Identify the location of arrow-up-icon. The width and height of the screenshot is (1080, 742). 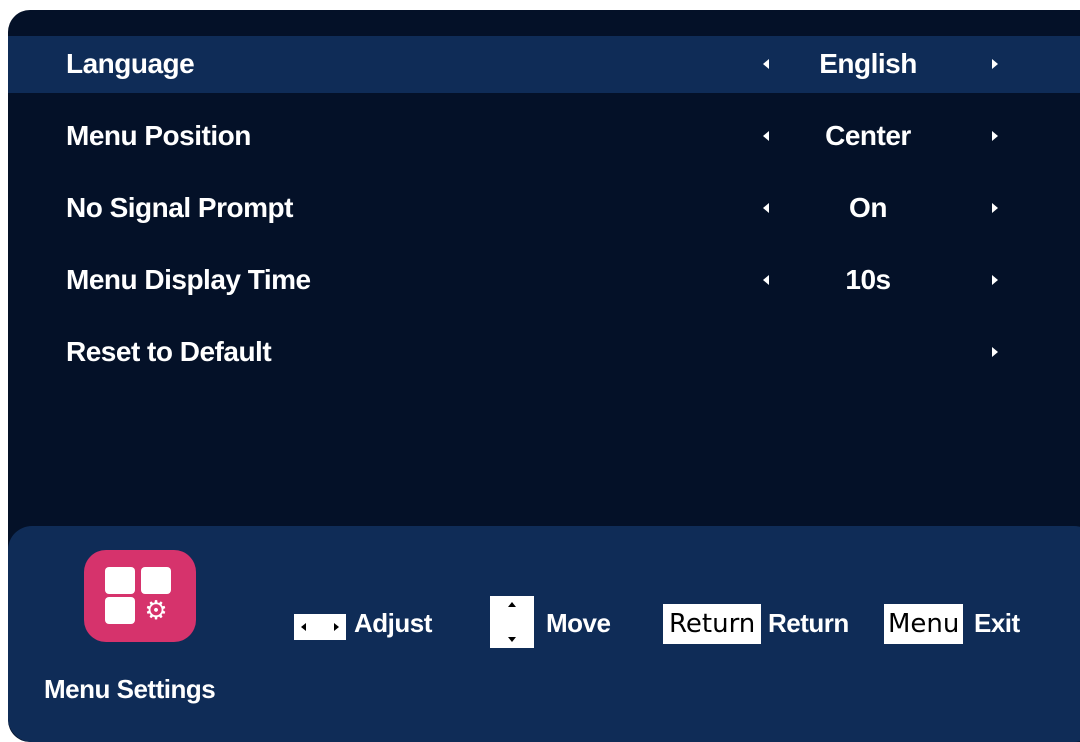
(512, 604).